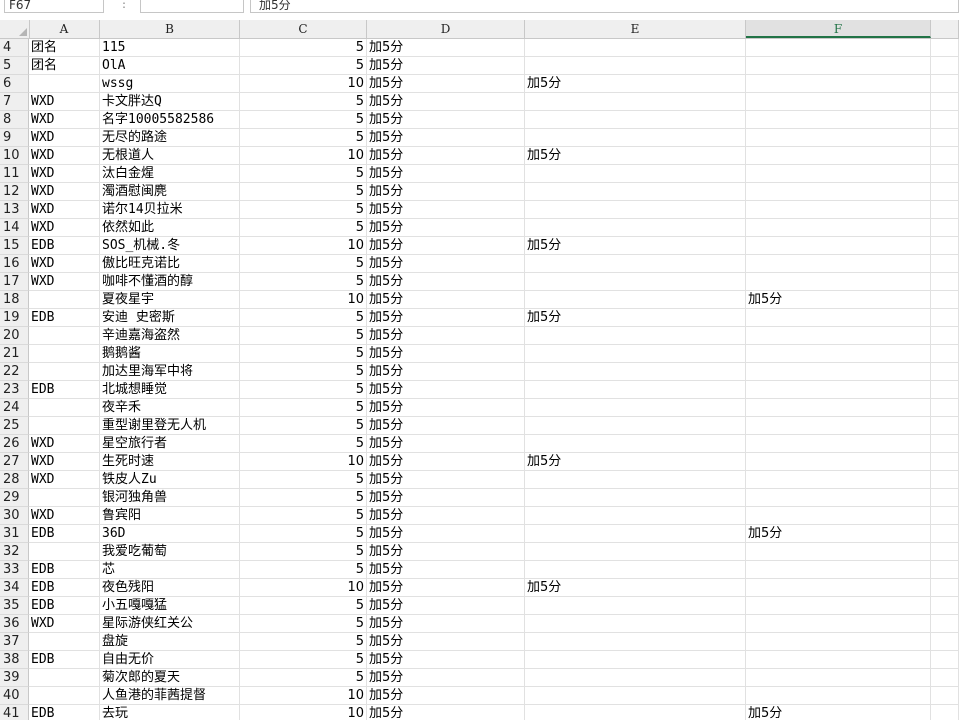 This screenshot has height=720, width=959. I want to click on column-header-c: C, so click(303, 29).